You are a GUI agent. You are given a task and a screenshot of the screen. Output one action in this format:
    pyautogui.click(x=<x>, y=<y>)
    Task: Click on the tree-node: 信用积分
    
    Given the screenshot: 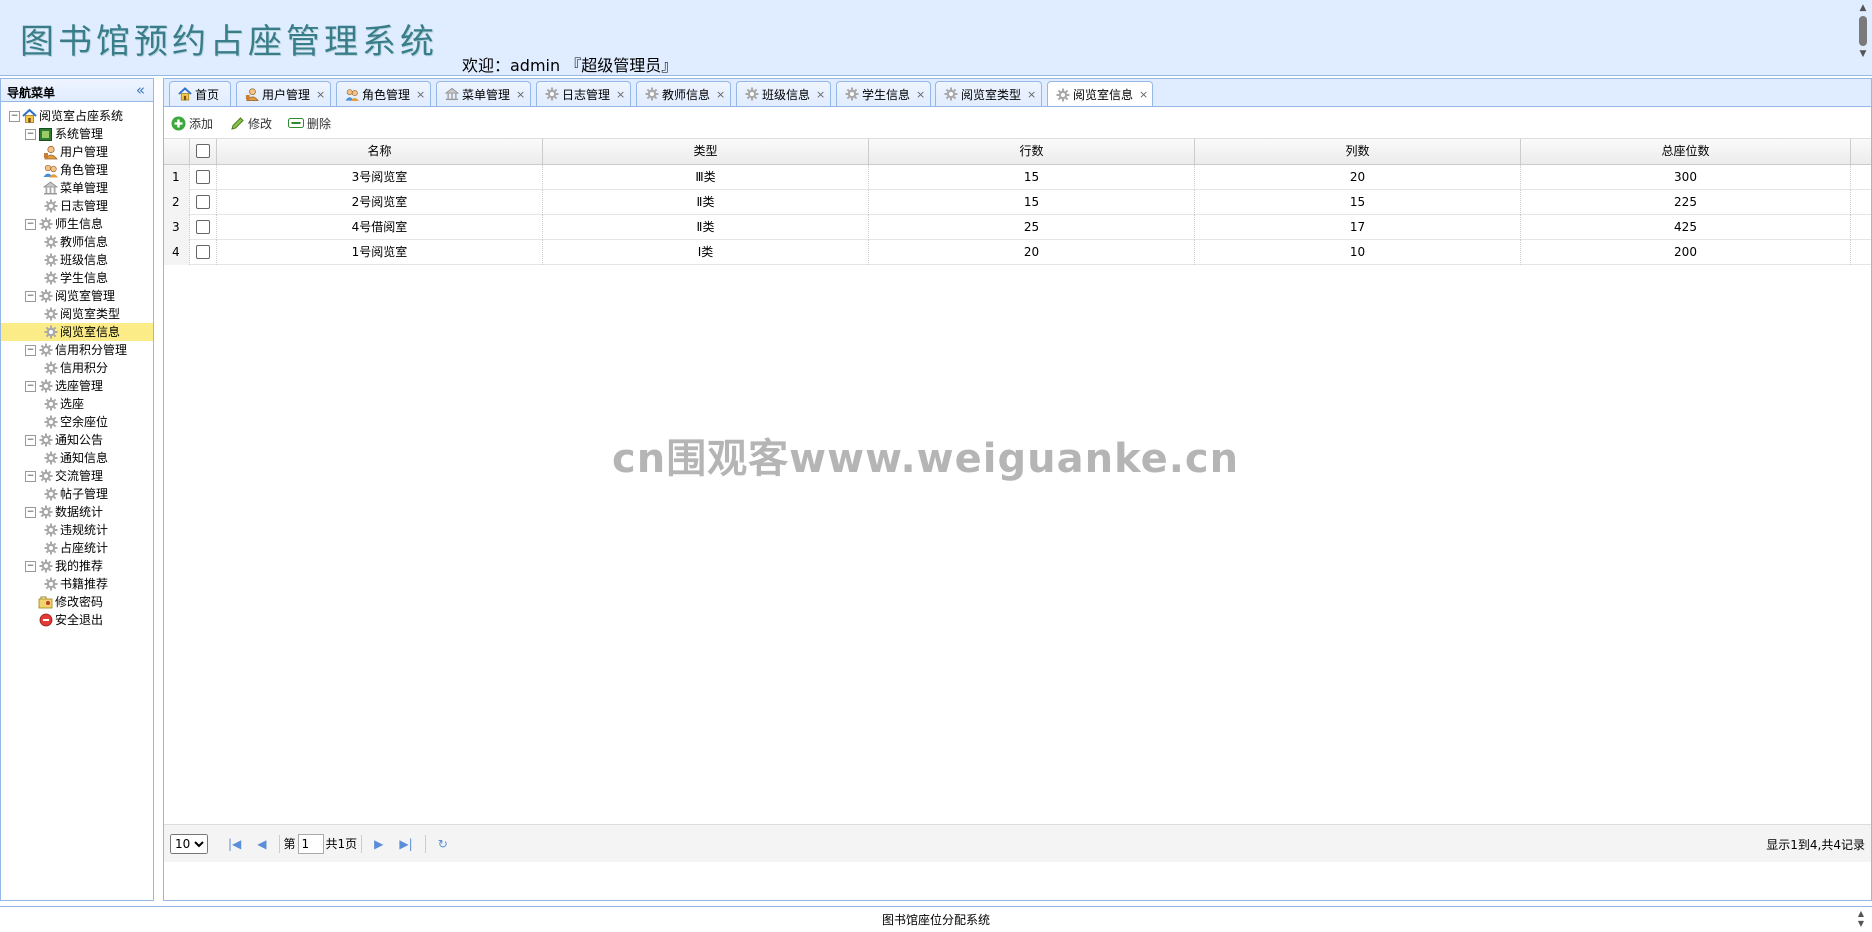 What is the action you would take?
    pyautogui.click(x=77, y=368)
    